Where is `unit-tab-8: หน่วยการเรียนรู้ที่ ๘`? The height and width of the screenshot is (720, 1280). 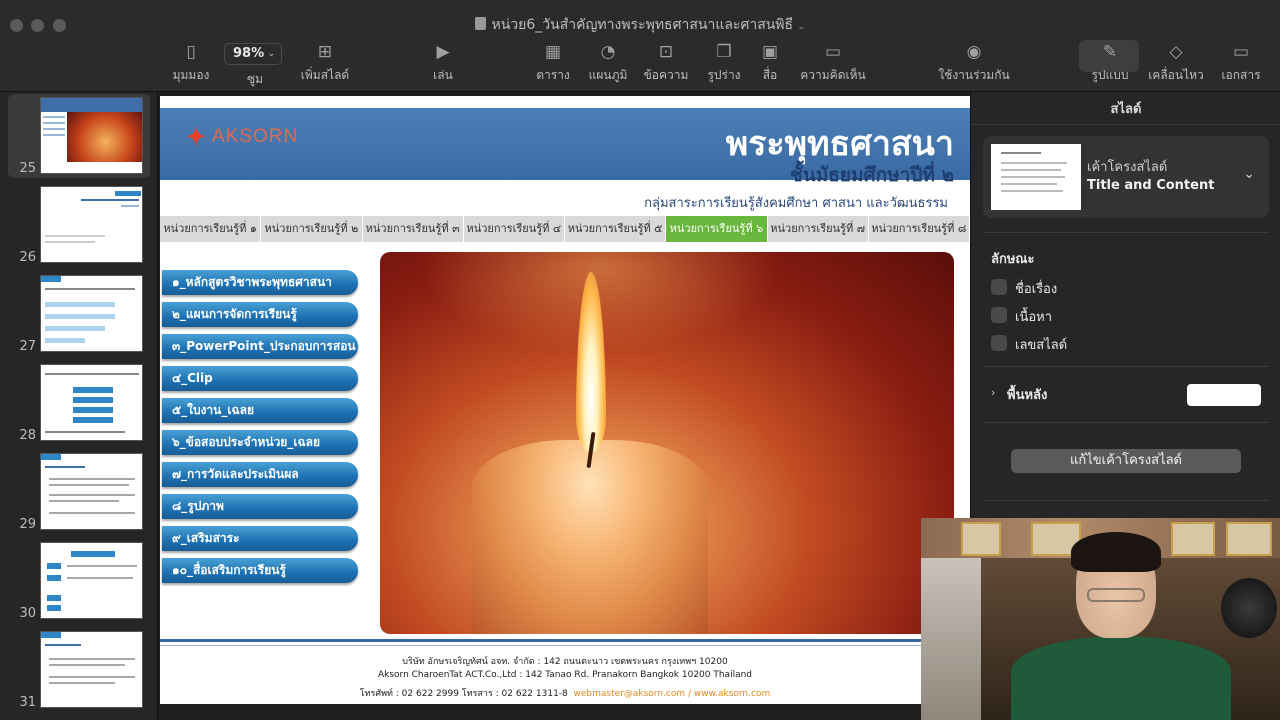 unit-tab-8: หน่วยการเรียนรู้ที่ ๘ is located at coordinates (919, 229).